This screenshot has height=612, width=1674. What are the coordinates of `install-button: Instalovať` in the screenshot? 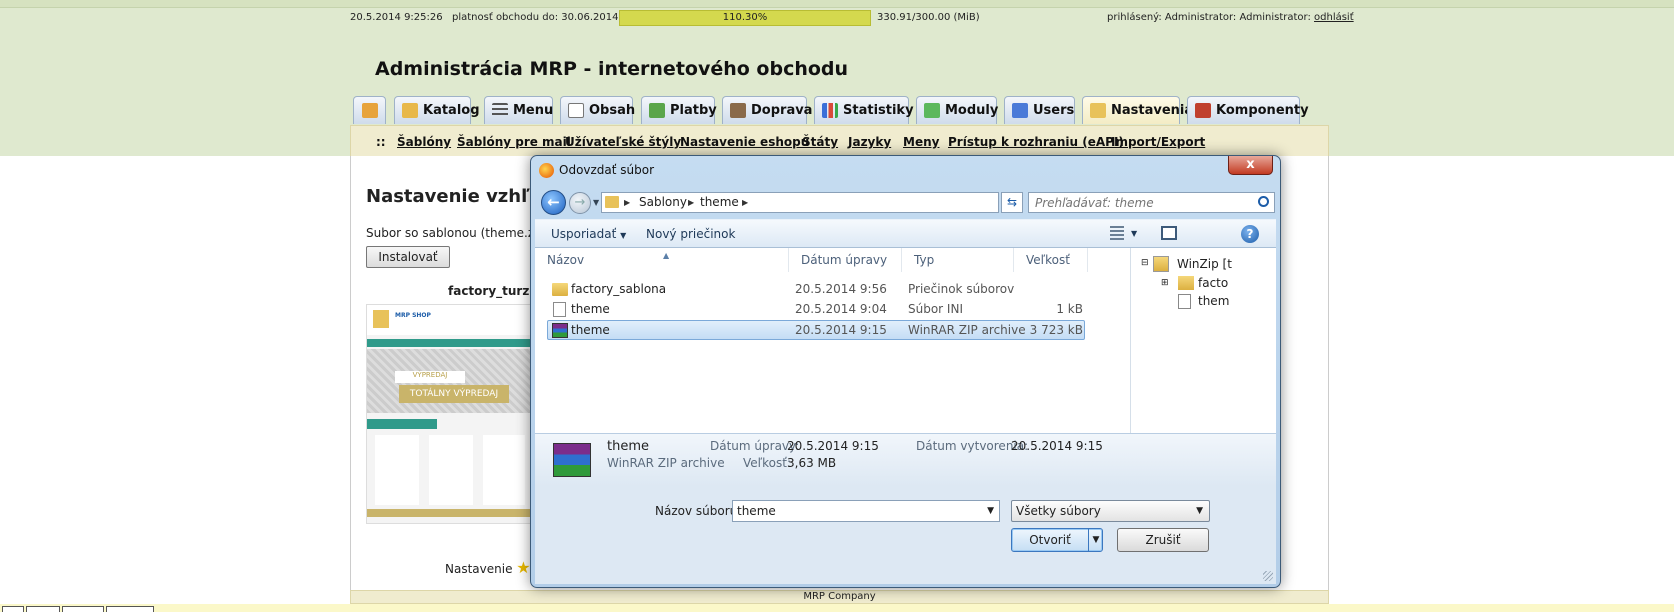 It's located at (408, 257).